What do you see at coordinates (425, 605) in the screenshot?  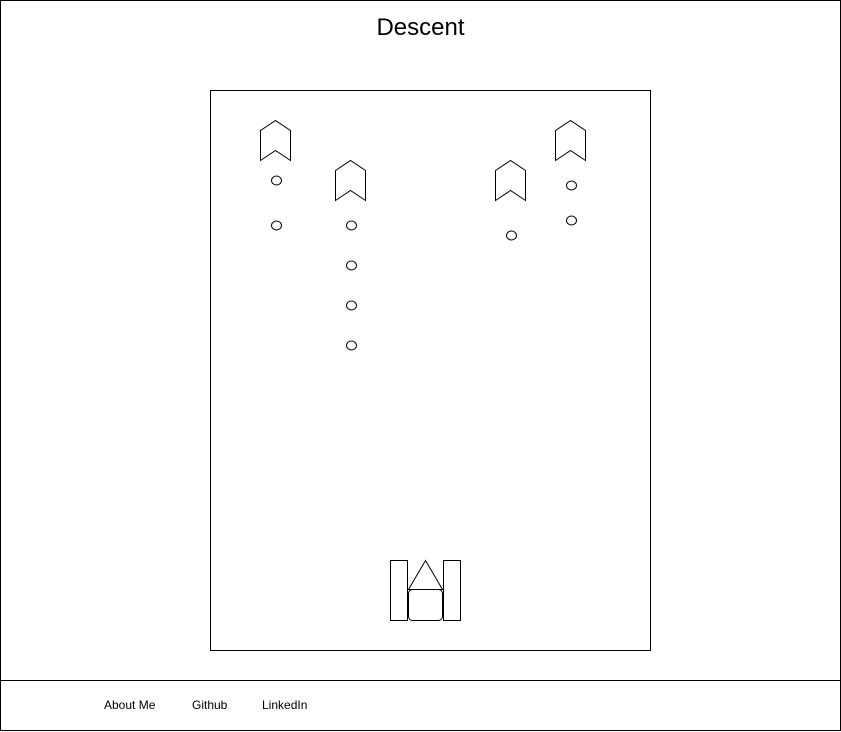 I see `player-body` at bounding box center [425, 605].